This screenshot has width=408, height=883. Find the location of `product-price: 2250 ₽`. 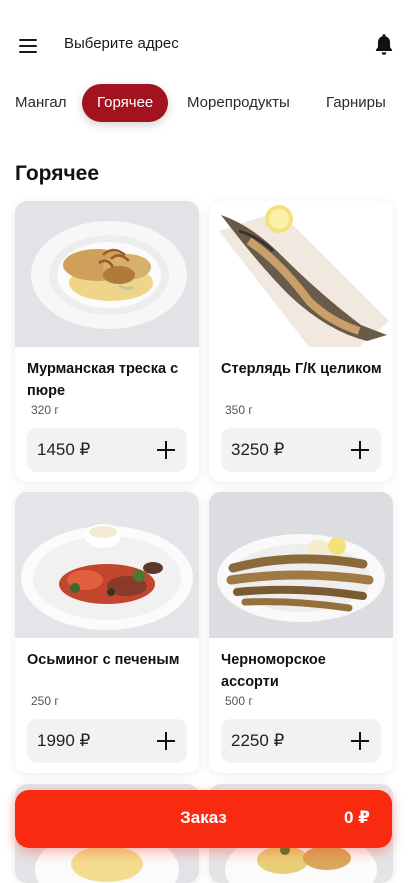

product-price: 2250 ₽ is located at coordinates (258, 740).